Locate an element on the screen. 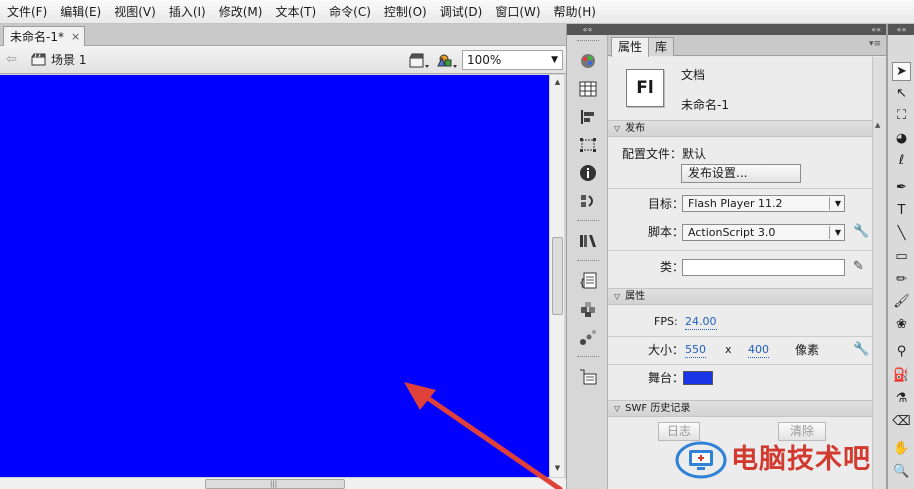  swf-history-section-title: SWF 历史记录 is located at coordinates (658, 408).